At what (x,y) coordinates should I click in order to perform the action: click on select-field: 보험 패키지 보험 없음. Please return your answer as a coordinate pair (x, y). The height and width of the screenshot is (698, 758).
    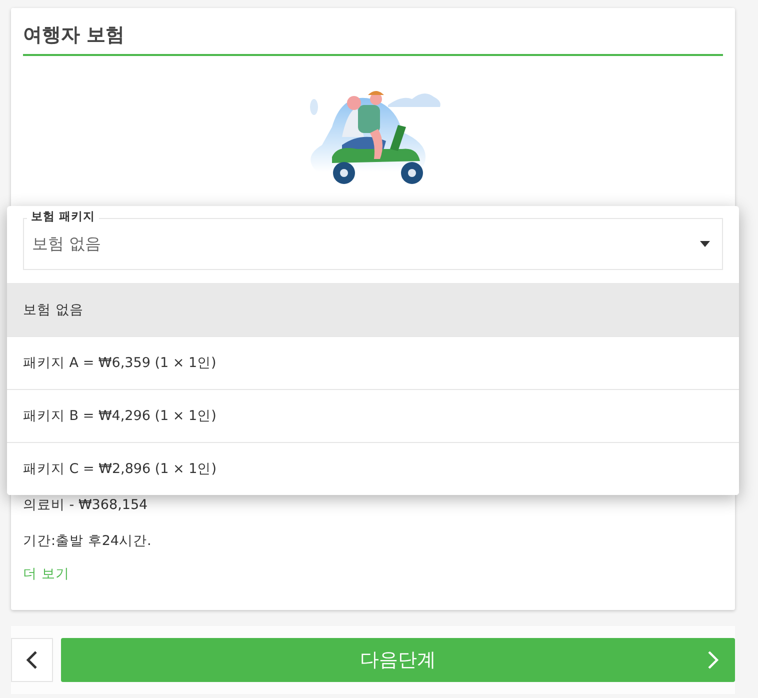
    Looking at the image, I should click on (373, 239).